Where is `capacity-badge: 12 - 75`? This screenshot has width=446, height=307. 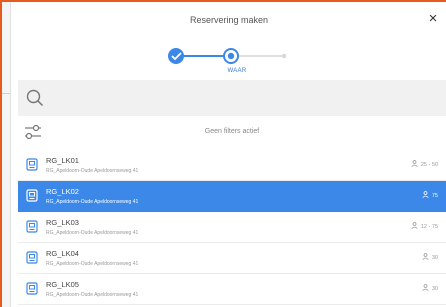
capacity-badge: 12 - 75 is located at coordinates (424, 226).